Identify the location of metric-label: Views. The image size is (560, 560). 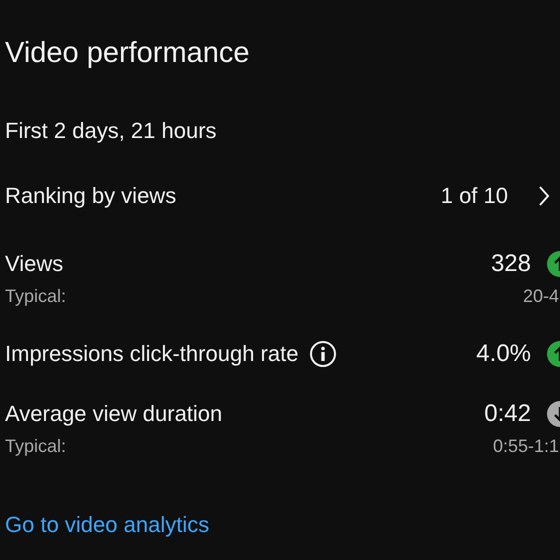
(34, 264).